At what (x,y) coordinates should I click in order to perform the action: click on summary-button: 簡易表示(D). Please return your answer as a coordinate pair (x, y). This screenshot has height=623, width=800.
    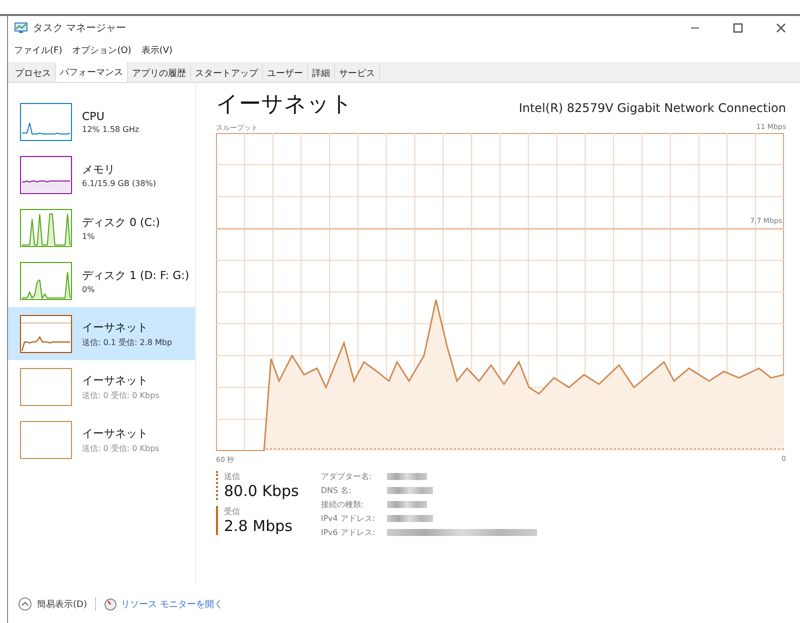
    Looking at the image, I should click on (52, 604).